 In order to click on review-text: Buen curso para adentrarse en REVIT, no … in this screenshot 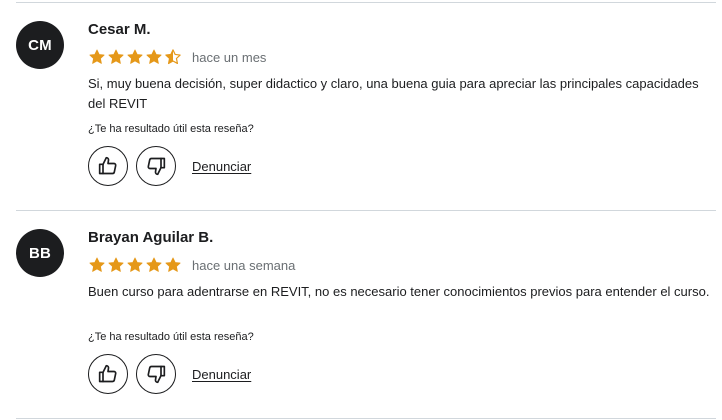, I will do `click(399, 291)`.